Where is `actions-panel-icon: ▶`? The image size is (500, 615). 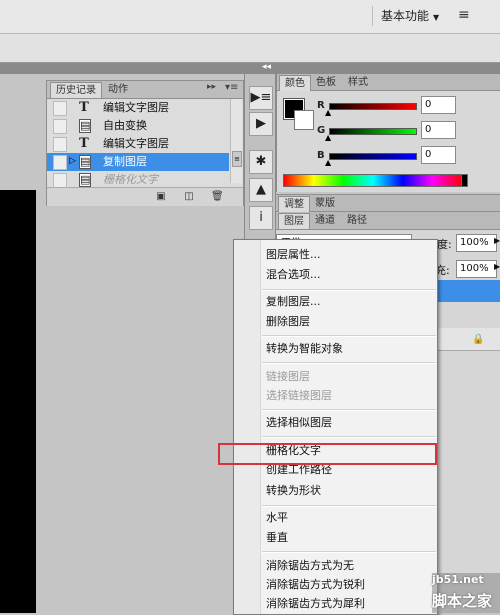
actions-panel-icon: ▶ is located at coordinates (261, 124).